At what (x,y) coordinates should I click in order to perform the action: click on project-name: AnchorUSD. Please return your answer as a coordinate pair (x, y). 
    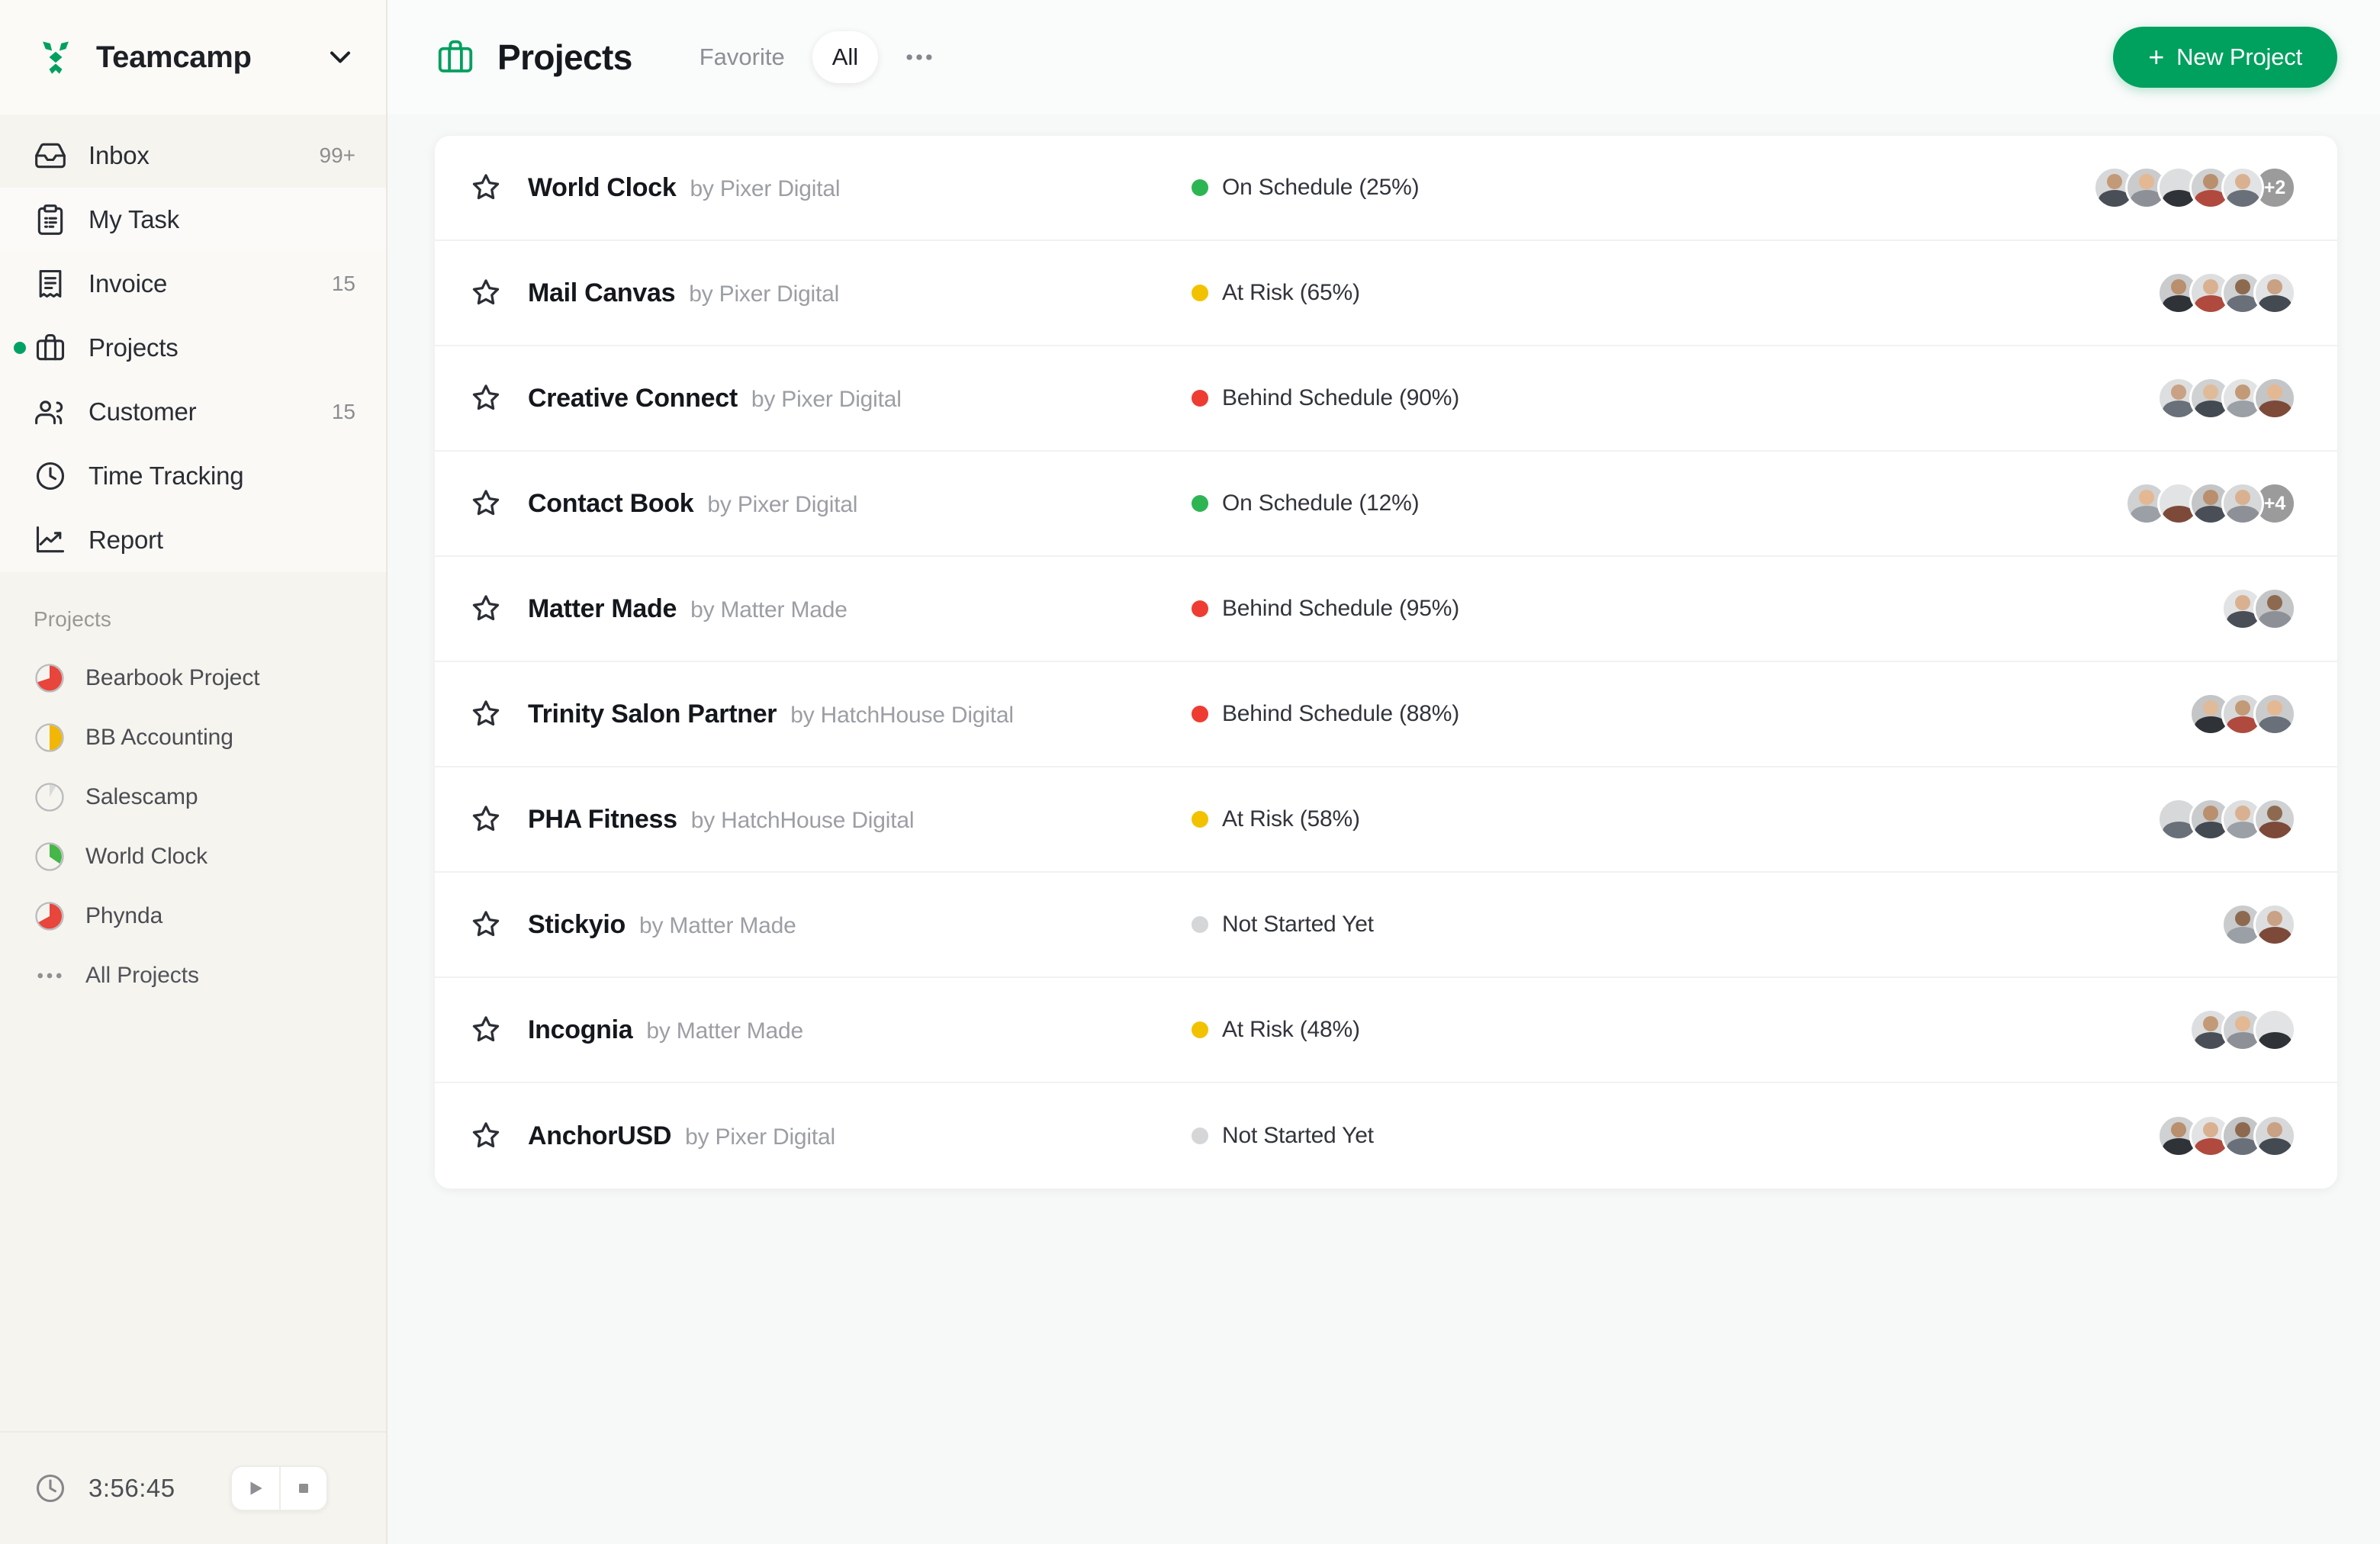
    Looking at the image, I should click on (600, 1135).